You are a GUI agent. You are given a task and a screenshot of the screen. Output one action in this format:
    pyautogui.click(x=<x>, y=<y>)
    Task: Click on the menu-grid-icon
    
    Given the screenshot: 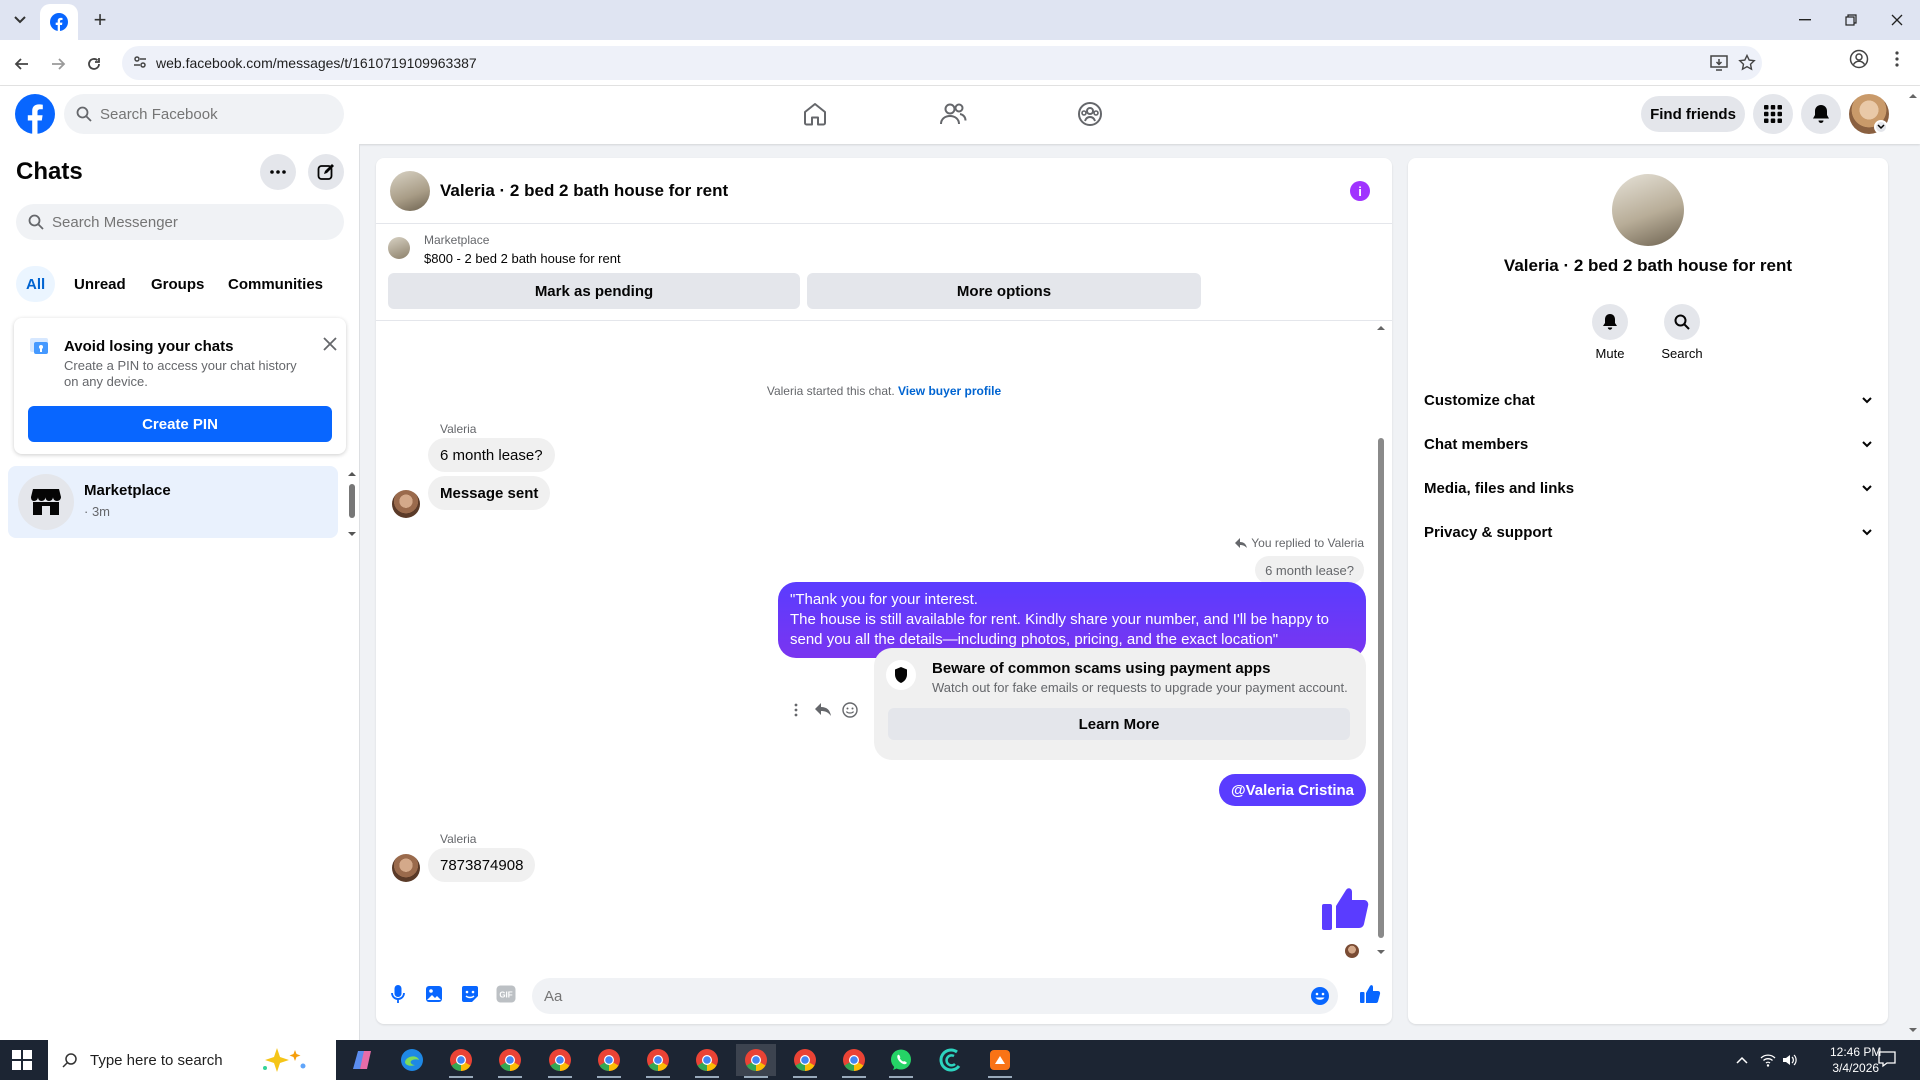 What is the action you would take?
    pyautogui.click(x=1773, y=114)
    